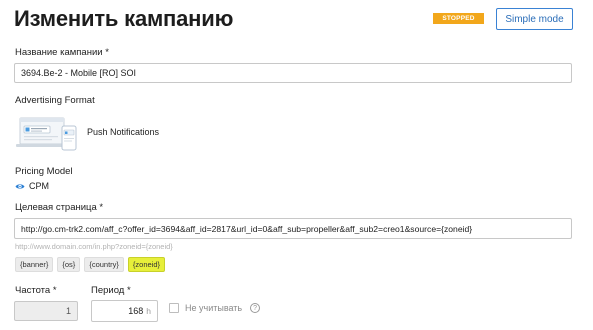 The image size is (593, 330). What do you see at coordinates (34, 264) in the screenshot?
I see `macro-chip-banner: {banner}` at bounding box center [34, 264].